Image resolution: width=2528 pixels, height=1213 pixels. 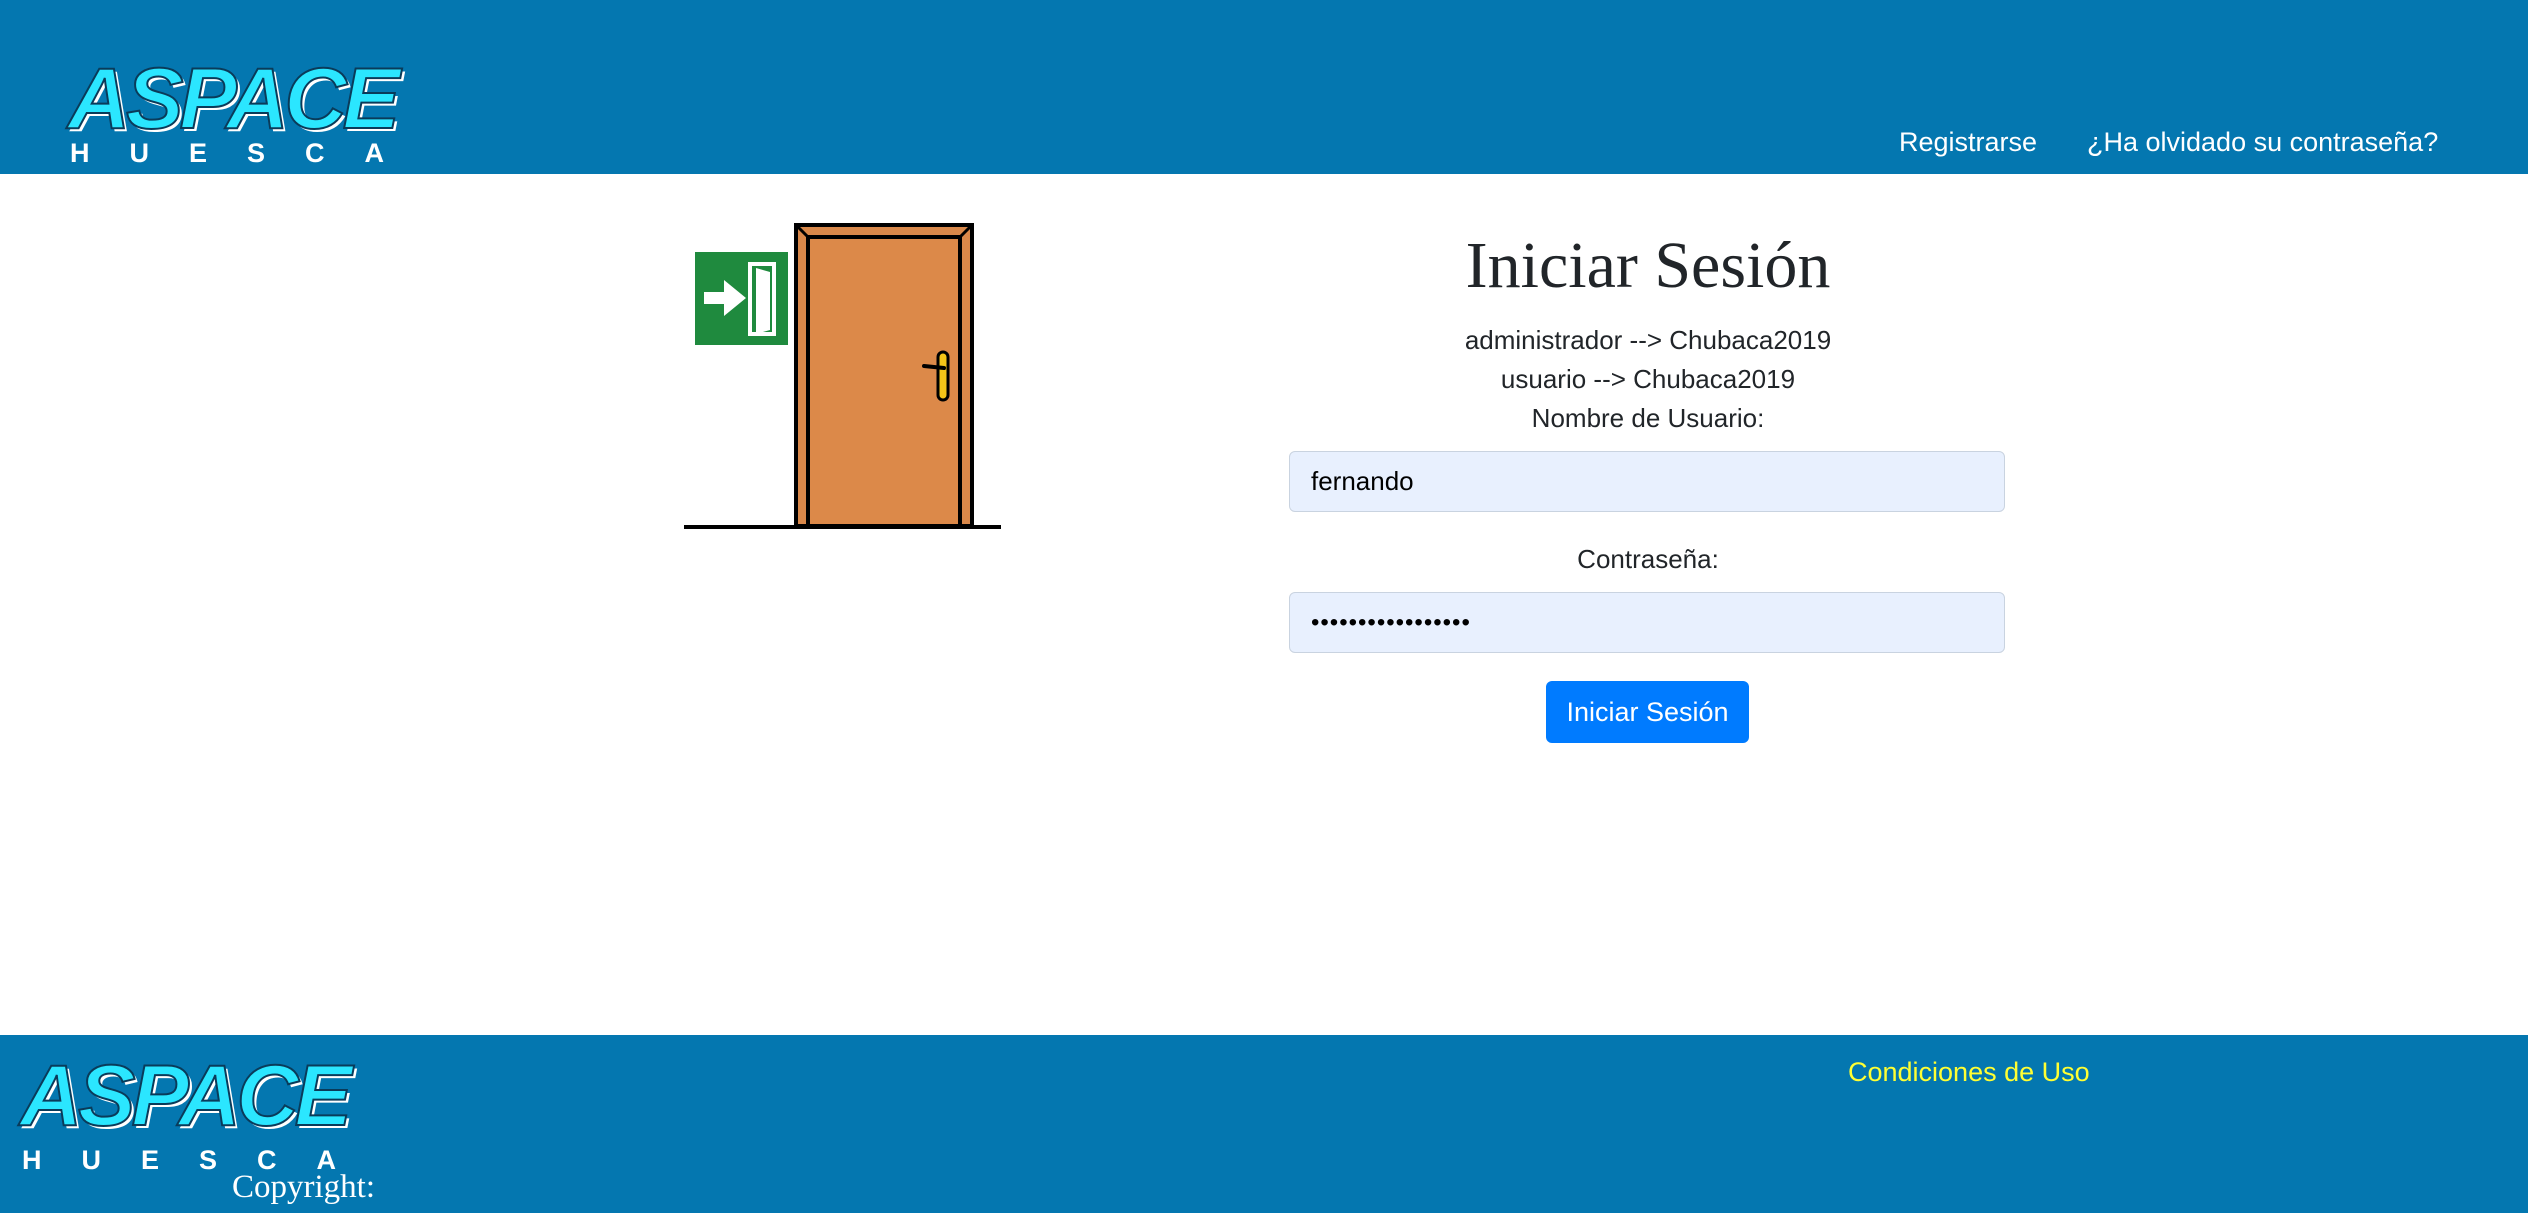 What do you see at coordinates (741, 298) in the screenshot?
I see `emergency-exit-sign-icon` at bounding box center [741, 298].